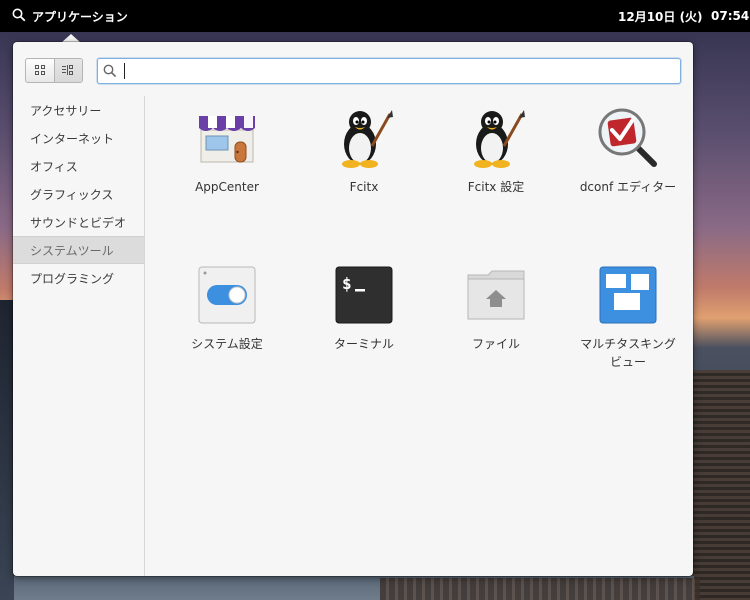 This screenshot has width=750, height=600. I want to click on app-files: ファイル, so click(496, 308).